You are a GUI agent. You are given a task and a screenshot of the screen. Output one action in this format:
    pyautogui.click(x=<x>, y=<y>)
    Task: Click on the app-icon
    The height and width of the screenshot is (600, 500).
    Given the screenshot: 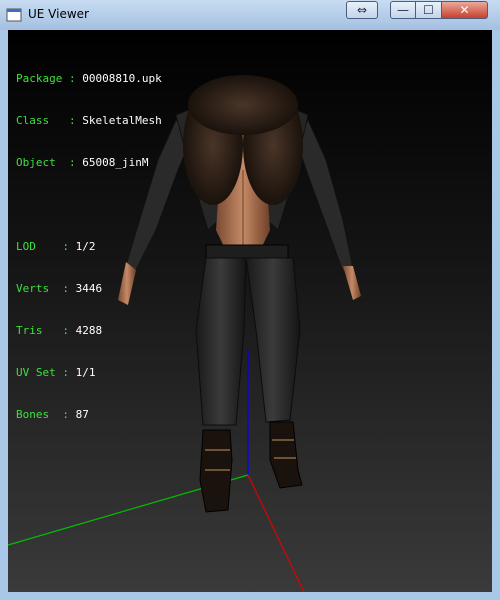 What is the action you would take?
    pyautogui.click(x=14, y=15)
    